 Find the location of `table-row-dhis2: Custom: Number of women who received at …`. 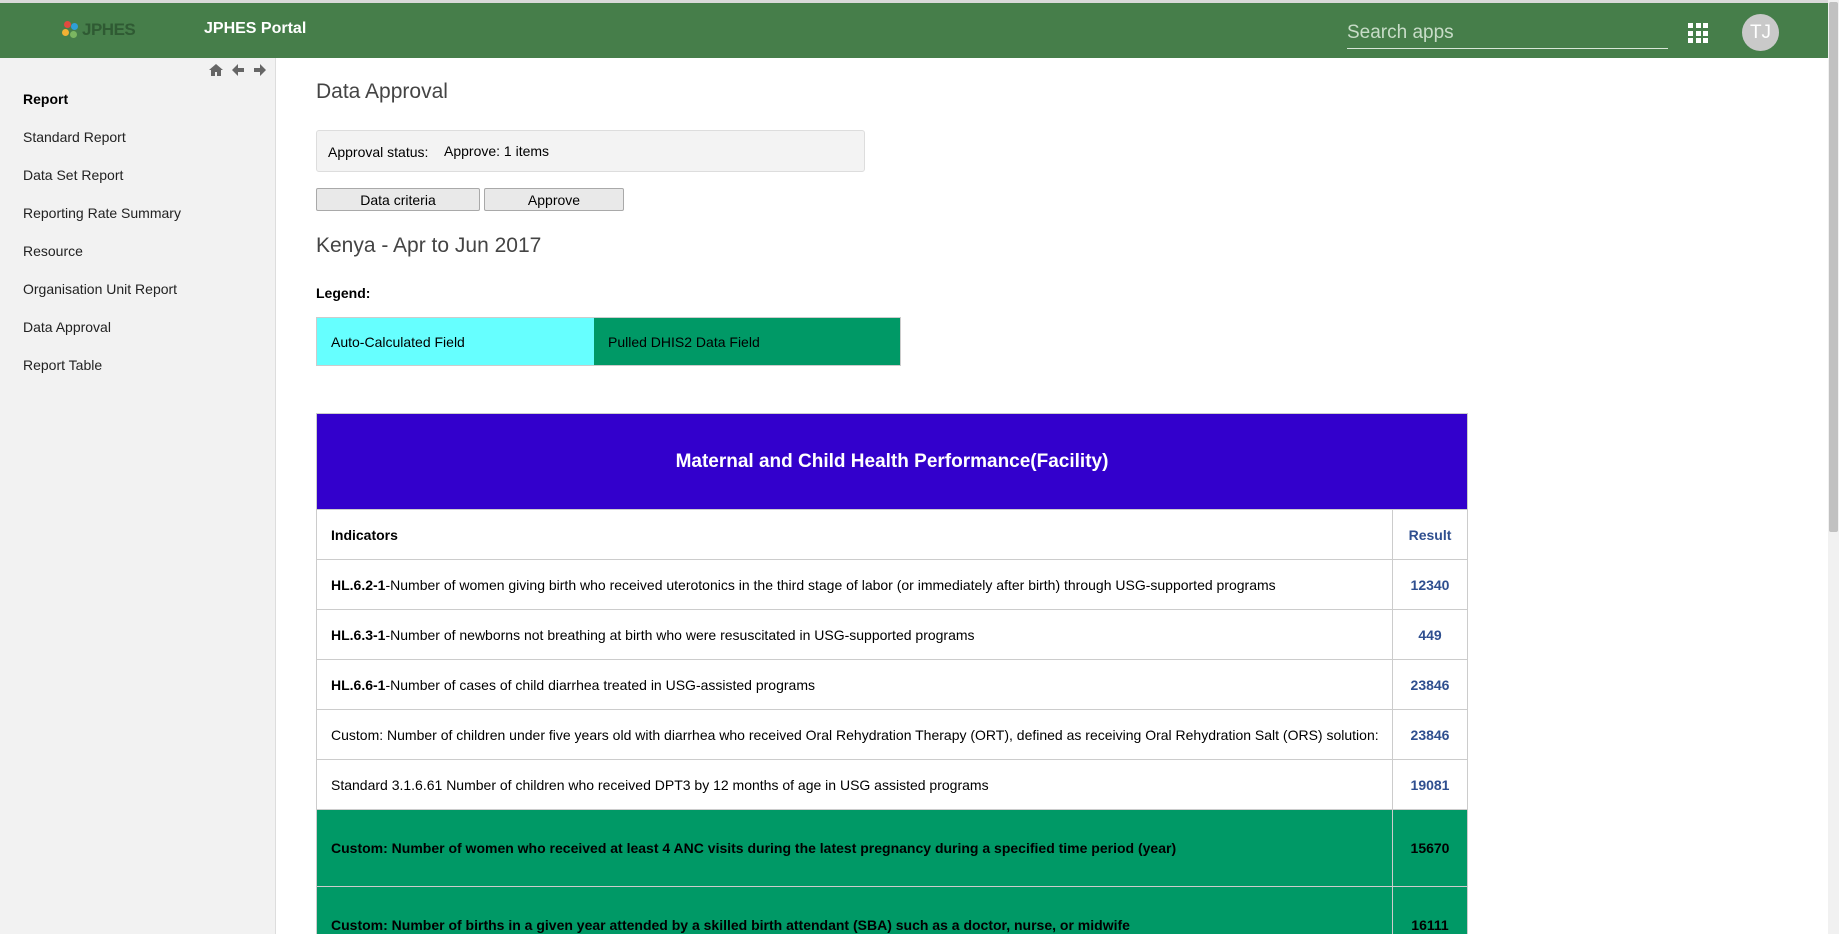

table-row-dhis2: Custom: Number of women who received at … is located at coordinates (892, 848).